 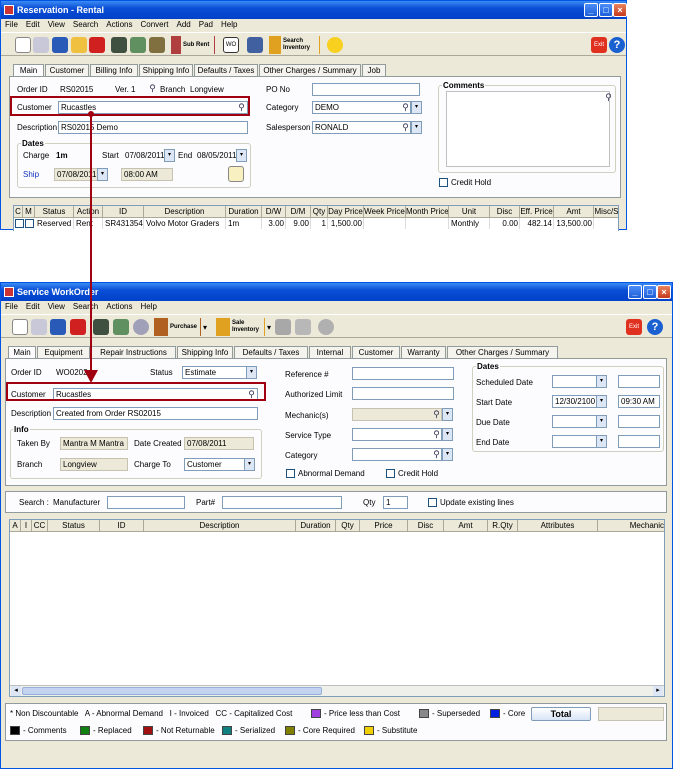 What do you see at coordinates (85, 25) in the screenshot?
I see `menu-search: Search` at bounding box center [85, 25].